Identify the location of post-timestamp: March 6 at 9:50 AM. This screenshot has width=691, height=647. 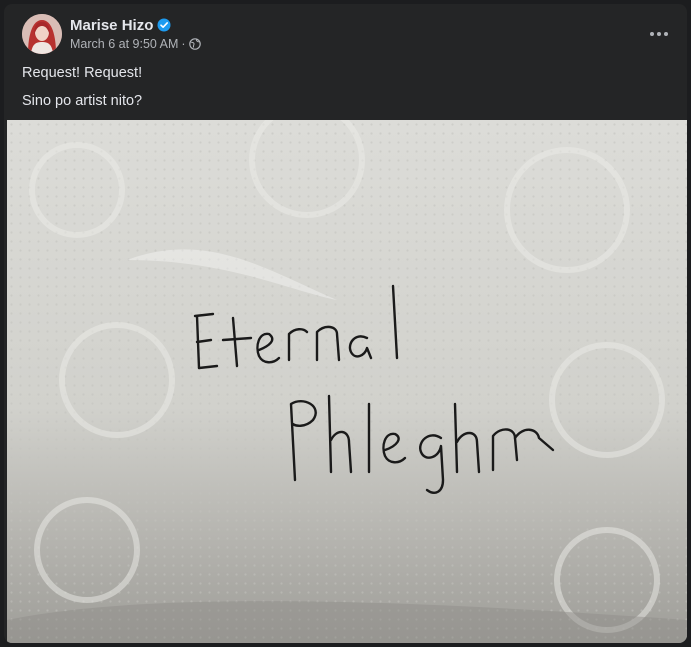
(124, 44).